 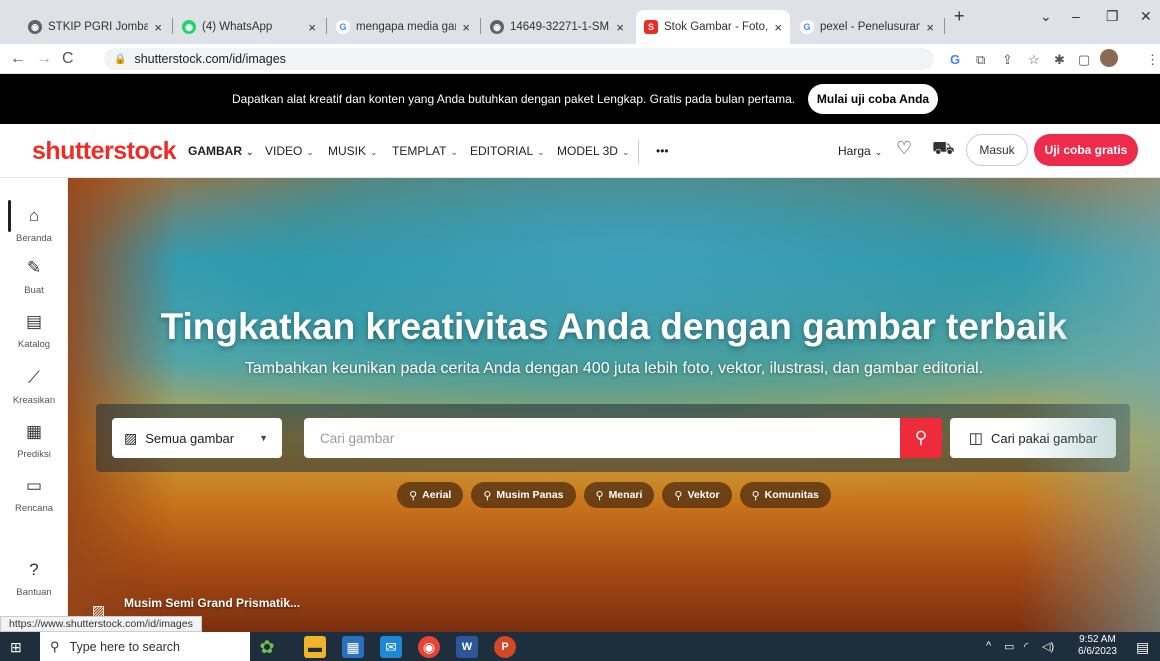 I want to click on sidebar-item-label: Rencana, so click(x=34, y=508).